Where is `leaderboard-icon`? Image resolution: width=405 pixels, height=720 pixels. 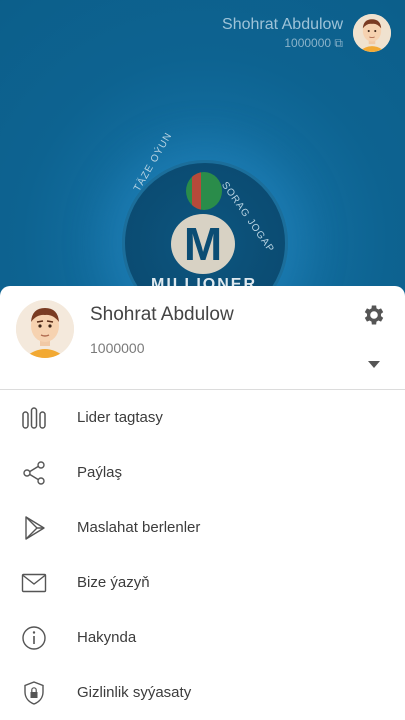 leaderboard-icon is located at coordinates (34, 418).